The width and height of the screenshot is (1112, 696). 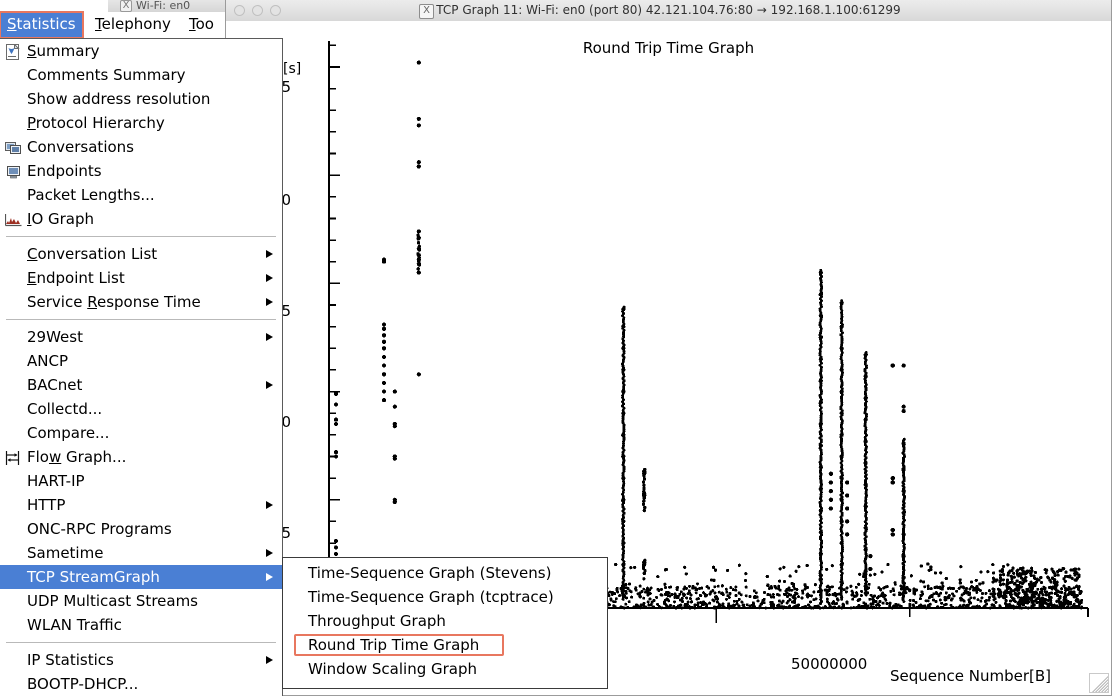 What do you see at coordinates (141, 505) in the screenshot?
I see `menu-item-http: HTTP` at bounding box center [141, 505].